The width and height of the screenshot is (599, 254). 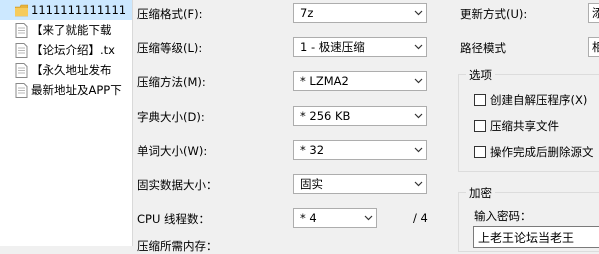 What do you see at coordinates (71, 70) in the screenshot?
I see `file-name: 【永久地址发布` at bounding box center [71, 70].